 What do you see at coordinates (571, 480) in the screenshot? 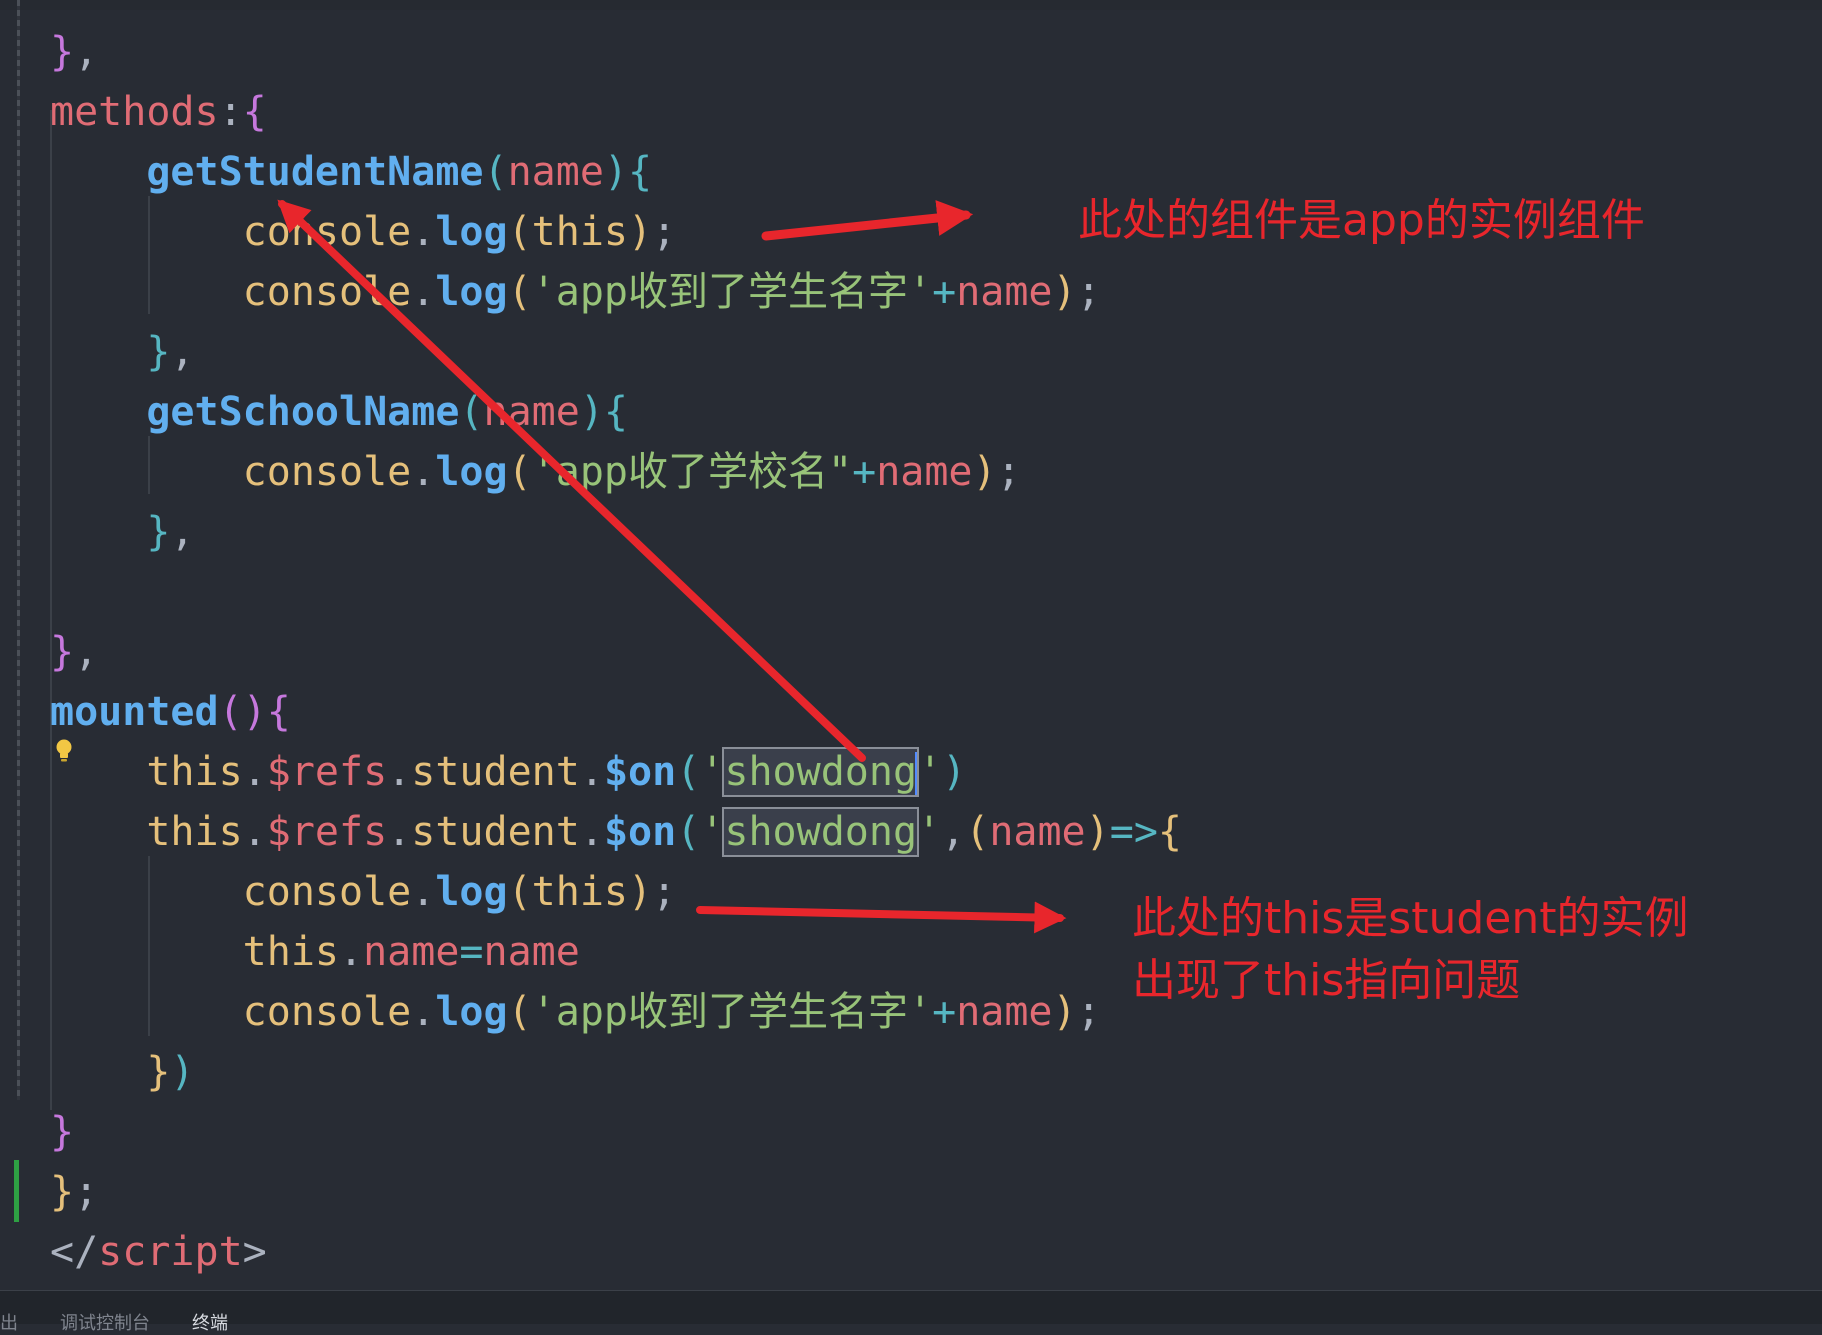
I see `arrow-to-getstudentname` at bounding box center [571, 480].